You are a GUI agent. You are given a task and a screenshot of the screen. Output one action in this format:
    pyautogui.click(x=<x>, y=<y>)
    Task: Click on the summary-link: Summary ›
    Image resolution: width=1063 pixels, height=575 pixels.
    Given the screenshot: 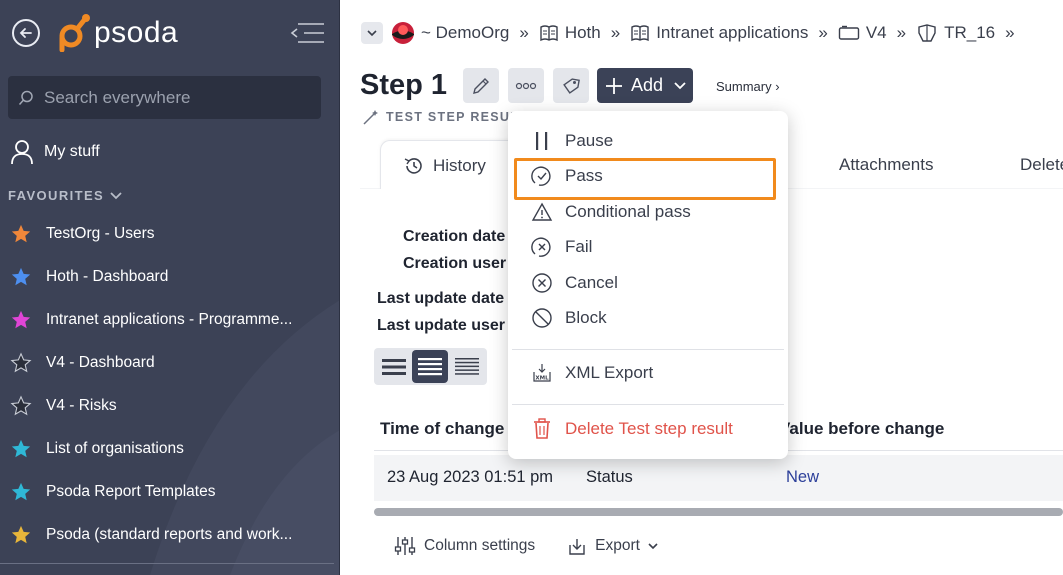 What is the action you would take?
    pyautogui.click(x=748, y=86)
    